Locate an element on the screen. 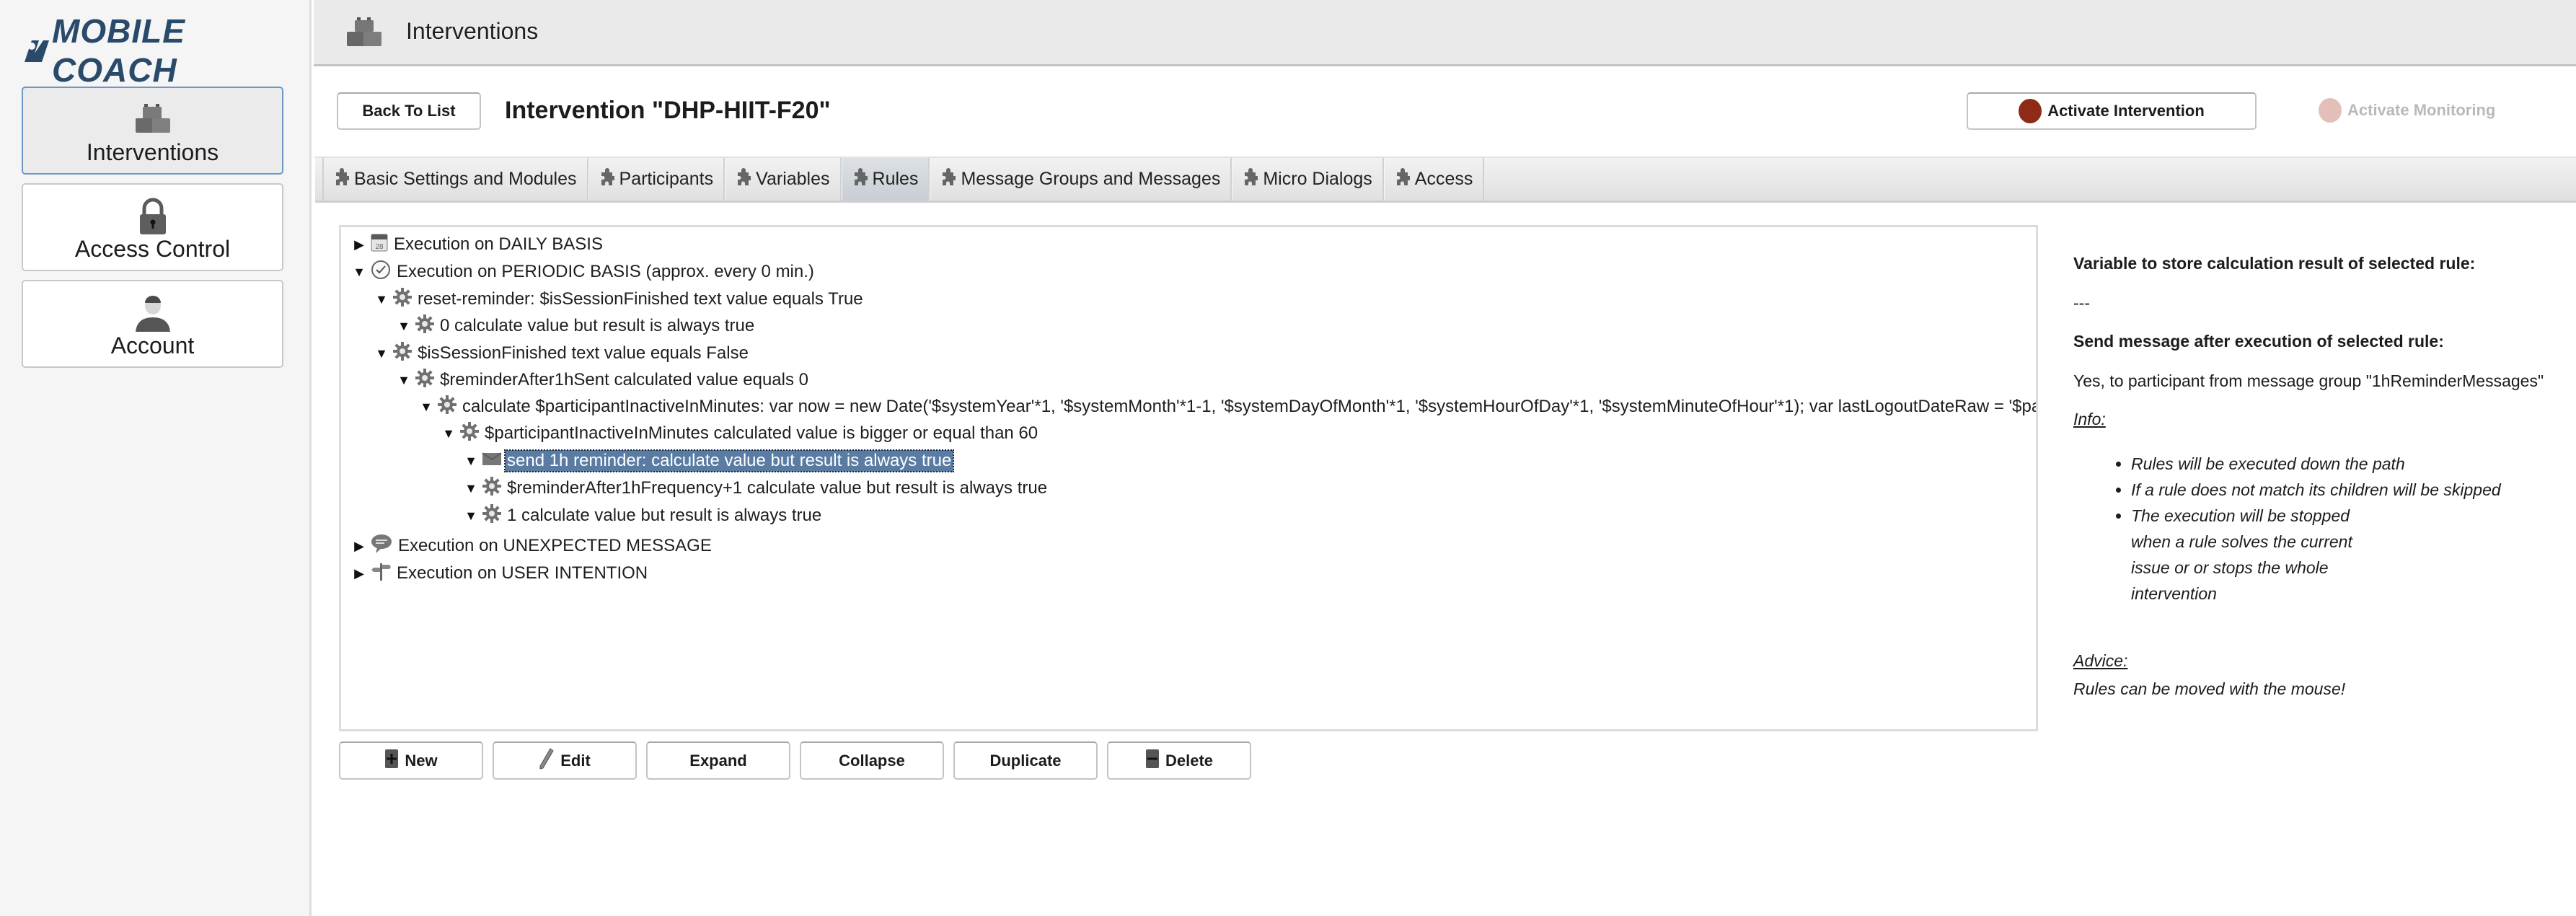  tab-label: Access is located at coordinates (1443, 179).